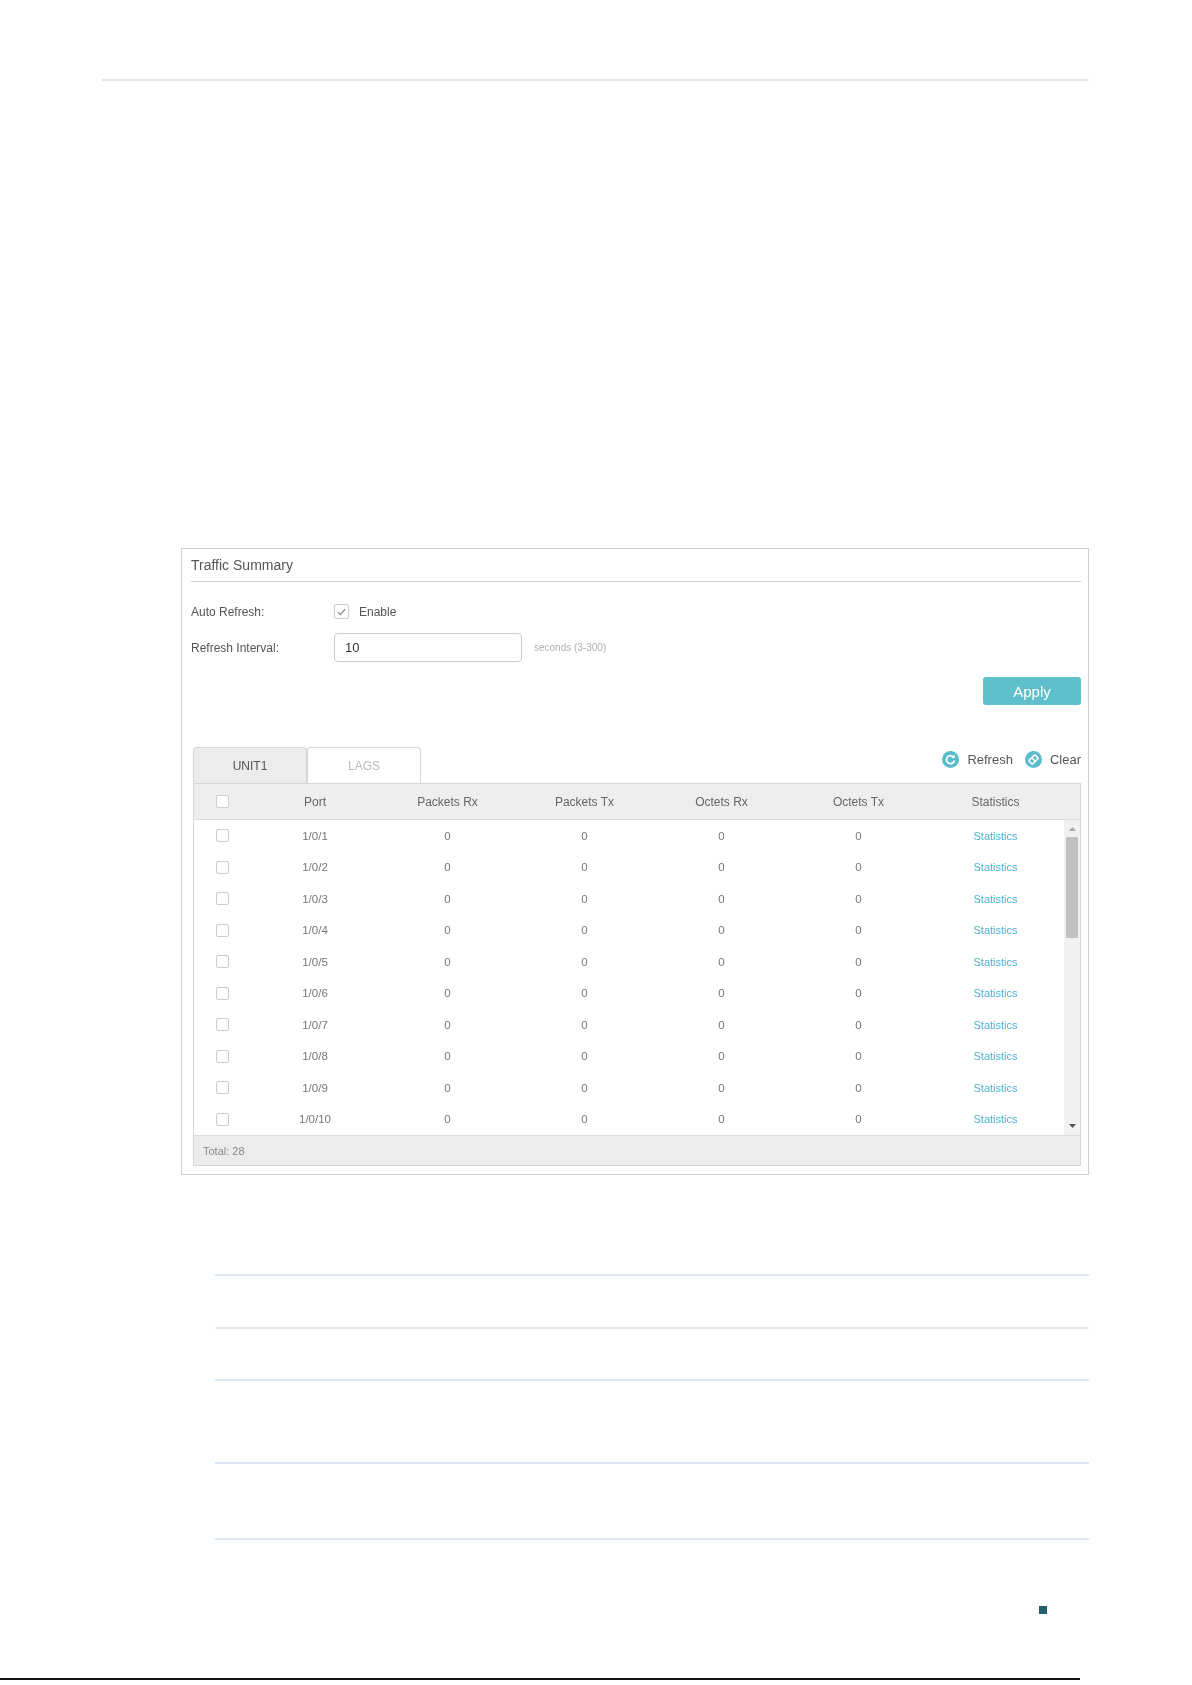 The height and width of the screenshot is (1685, 1192). What do you see at coordinates (570, 647) in the screenshot?
I see `field-hint: seconds (3-300)` at bounding box center [570, 647].